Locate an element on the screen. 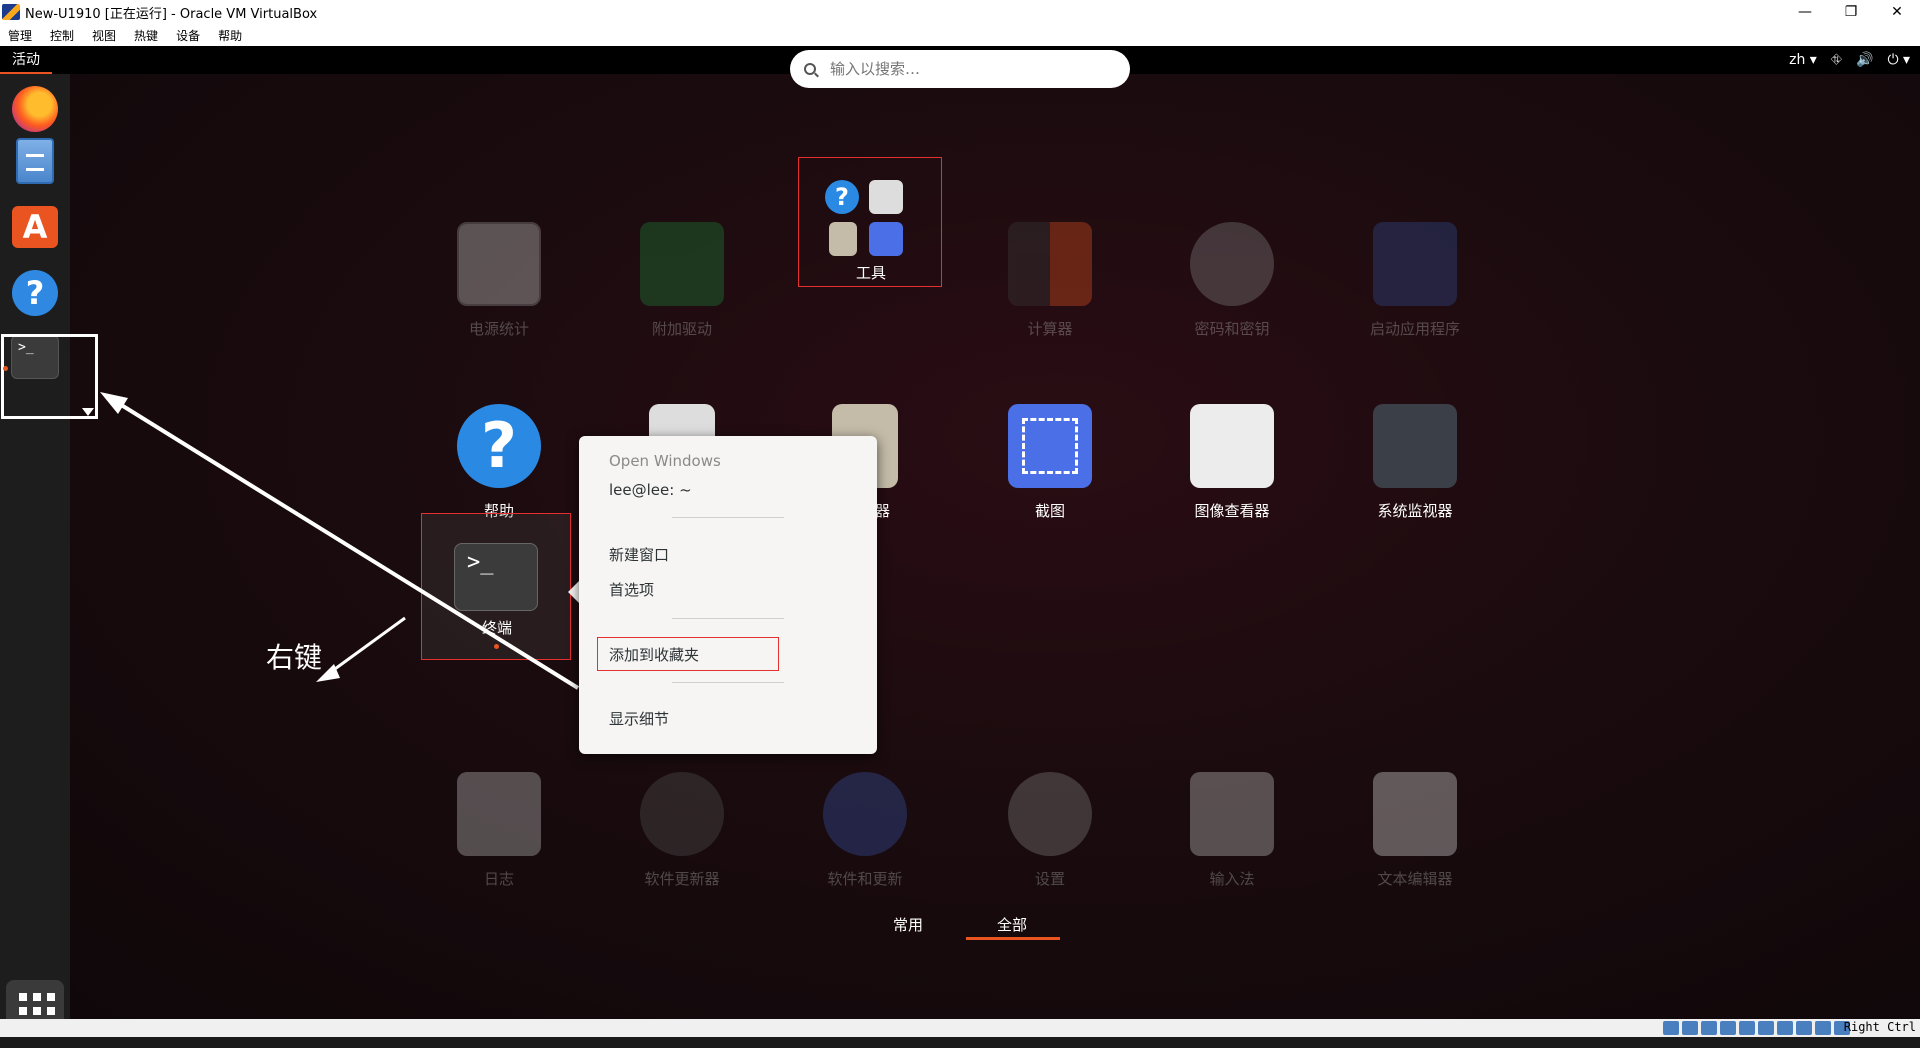 The width and height of the screenshot is (1920, 1048). close-button: ✕ is located at coordinates (1897, 12).